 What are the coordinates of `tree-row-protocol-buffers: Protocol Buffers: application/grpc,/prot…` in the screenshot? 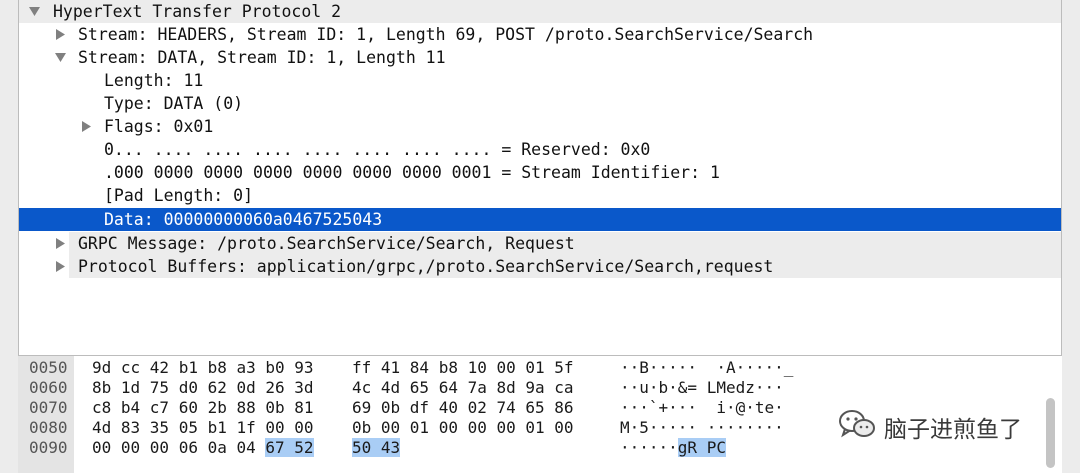 It's located at (558, 266).